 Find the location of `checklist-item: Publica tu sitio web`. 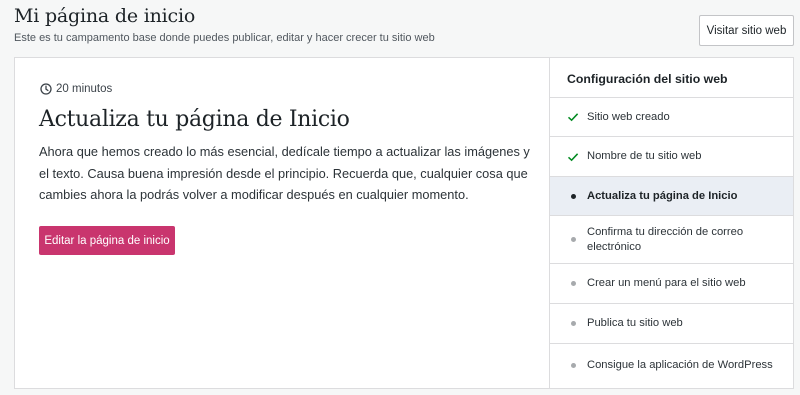

checklist-item: Publica tu sitio web is located at coordinates (671, 324).